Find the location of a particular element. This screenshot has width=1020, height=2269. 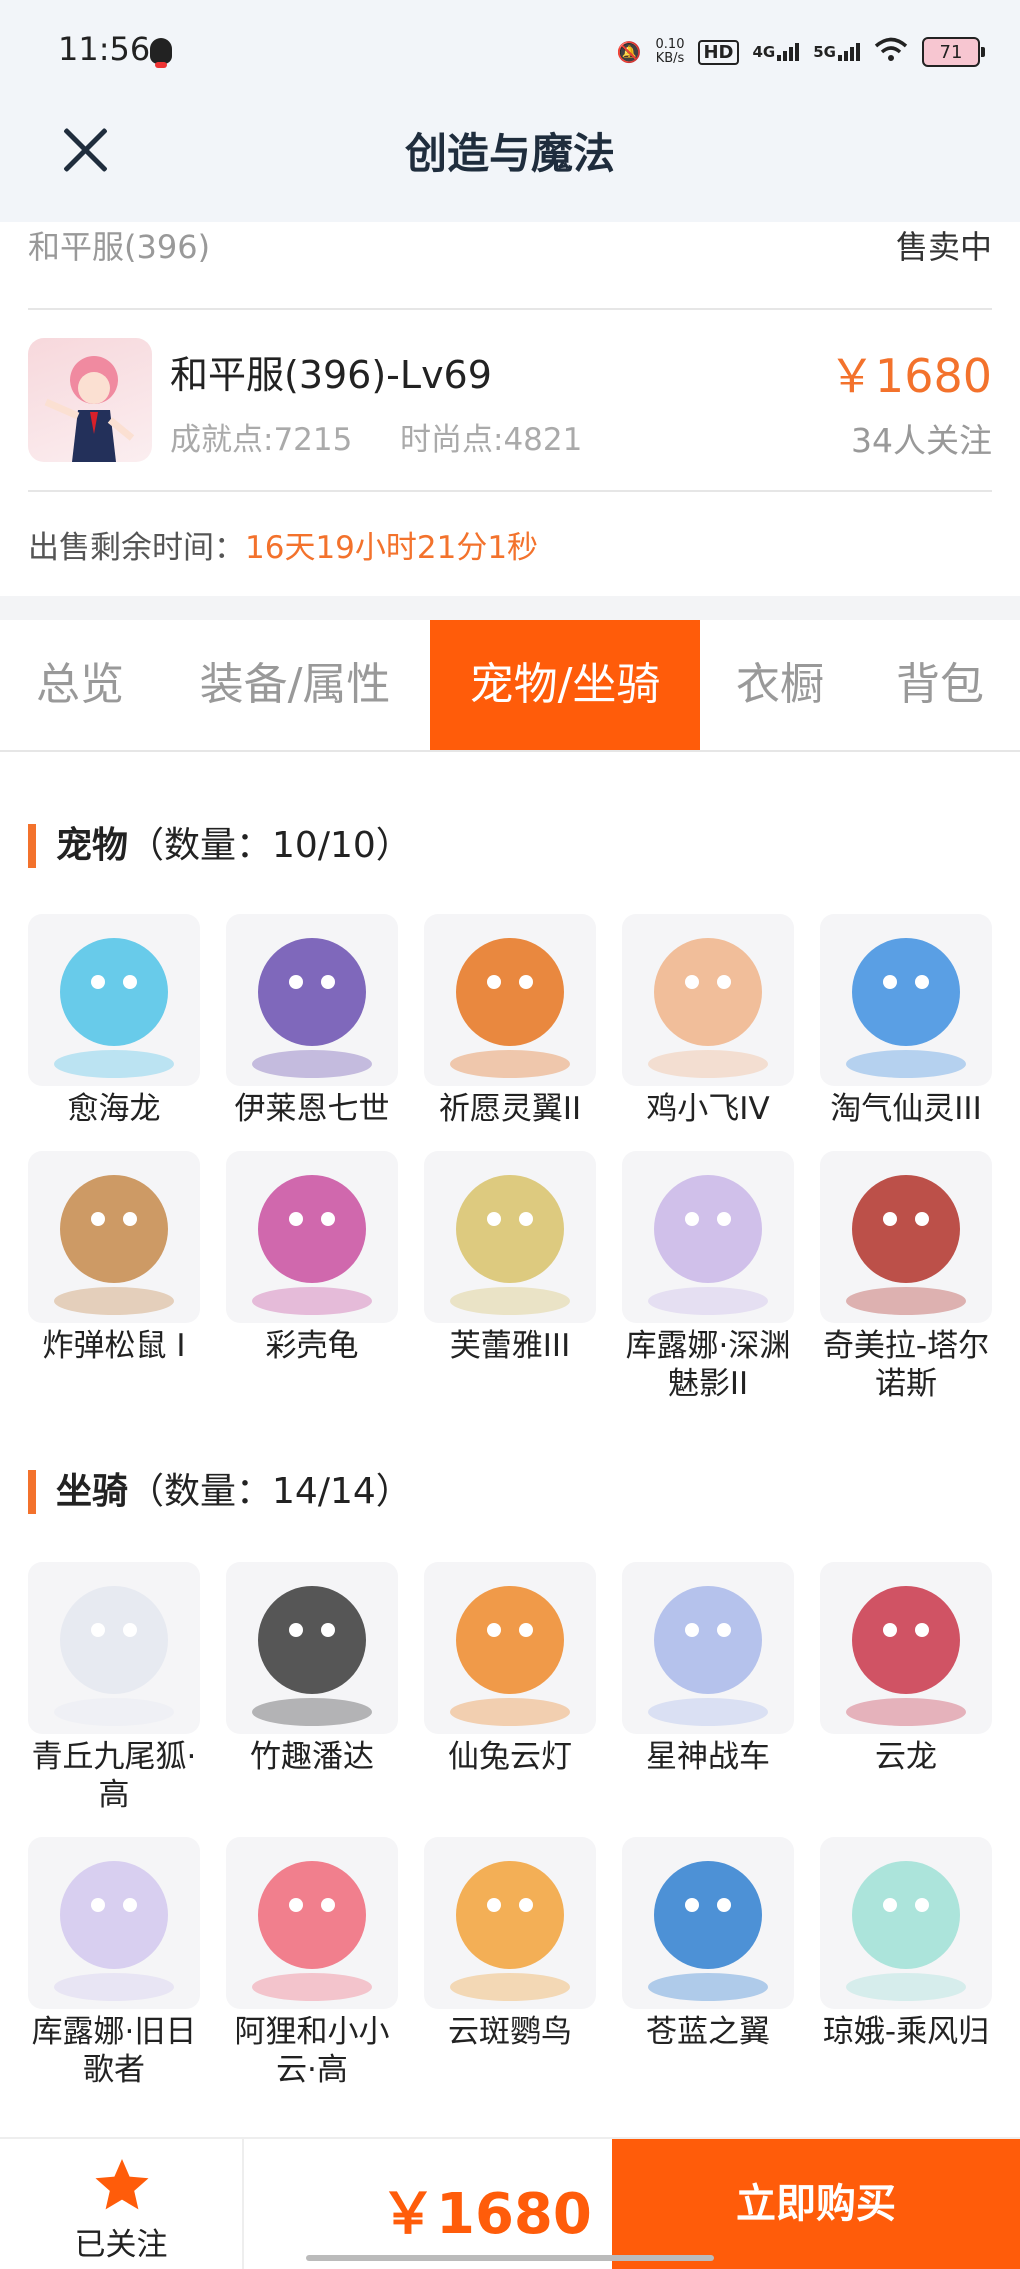

mount-item: 苍蓝之翼 is located at coordinates (708, 1944).